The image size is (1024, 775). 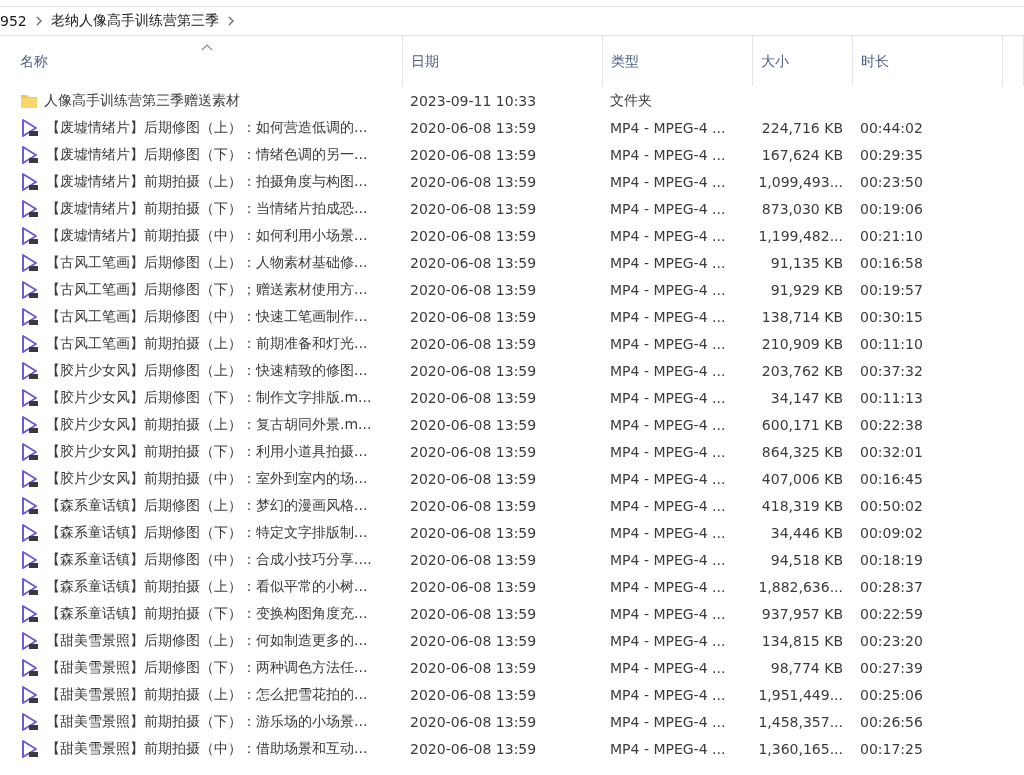 I want to click on duration-cell: 00:32:01, so click(x=891, y=451).